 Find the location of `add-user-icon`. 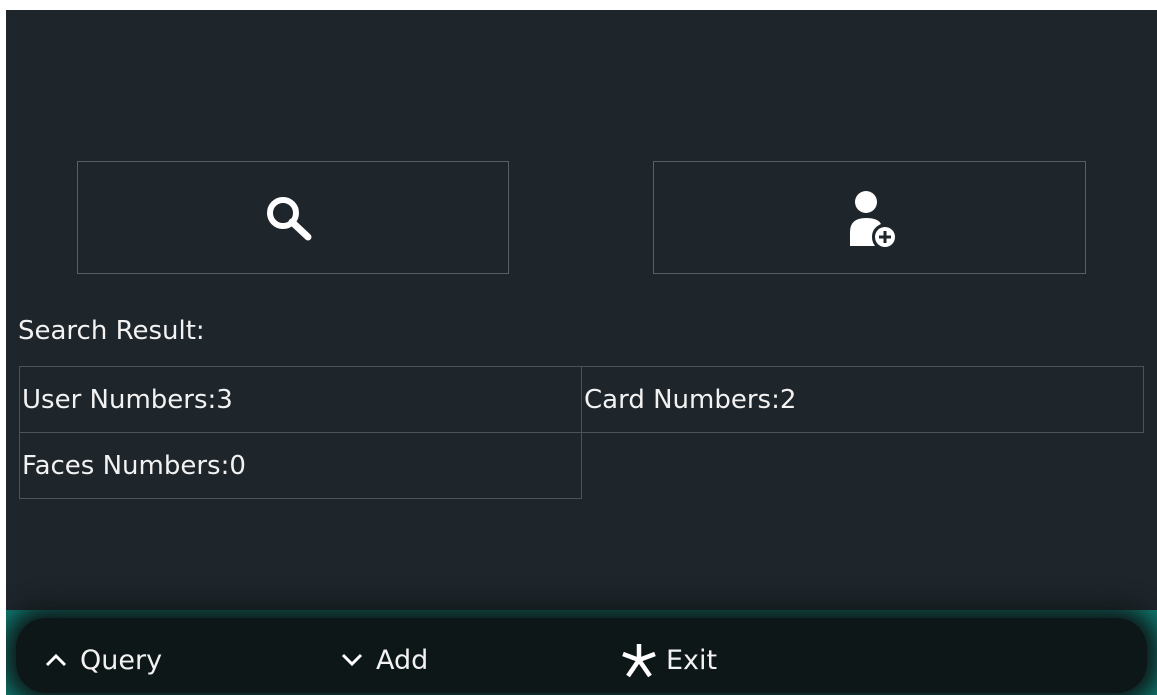

add-user-icon is located at coordinates (872, 218).